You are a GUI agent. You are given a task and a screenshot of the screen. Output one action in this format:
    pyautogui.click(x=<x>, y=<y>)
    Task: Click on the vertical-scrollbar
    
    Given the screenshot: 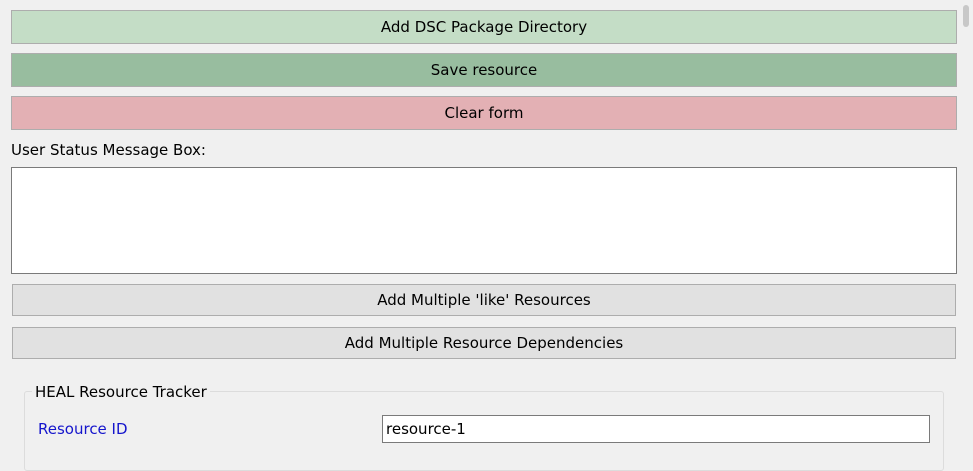 What is the action you would take?
    pyautogui.click(x=966, y=227)
    